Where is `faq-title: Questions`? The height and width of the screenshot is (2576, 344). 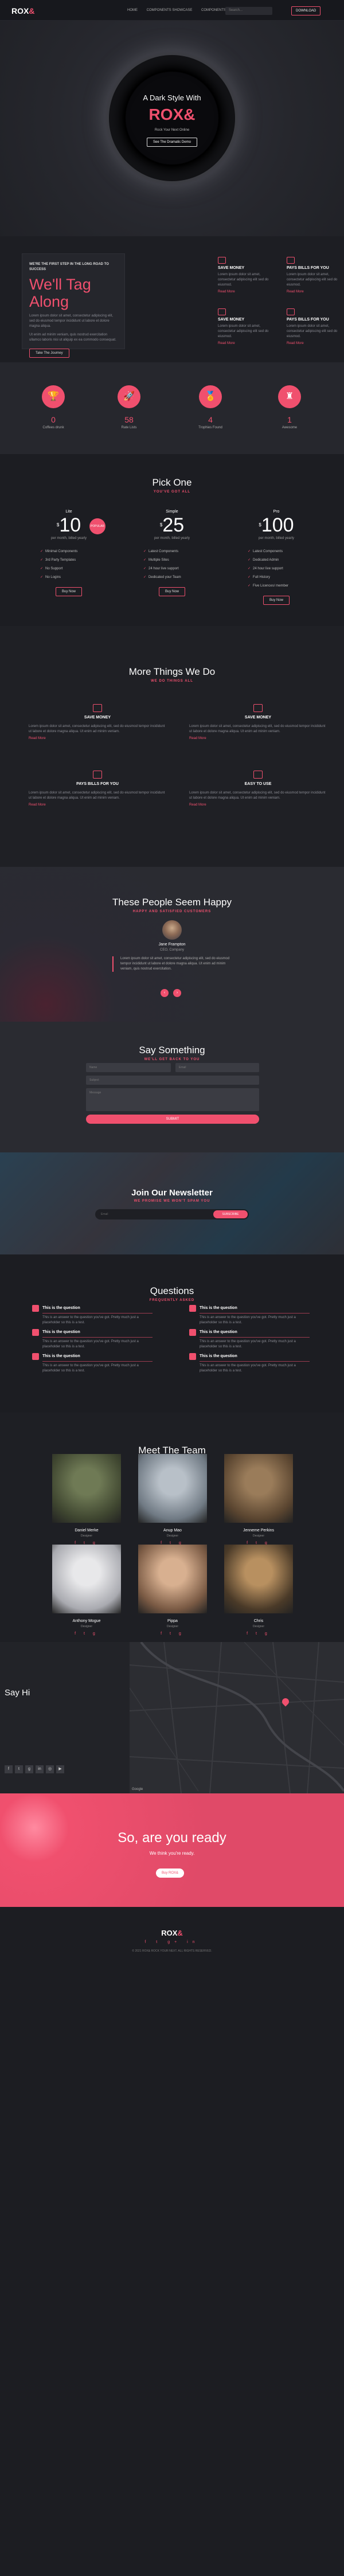
faq-title: Questions is located at coordinates (172, 1290).